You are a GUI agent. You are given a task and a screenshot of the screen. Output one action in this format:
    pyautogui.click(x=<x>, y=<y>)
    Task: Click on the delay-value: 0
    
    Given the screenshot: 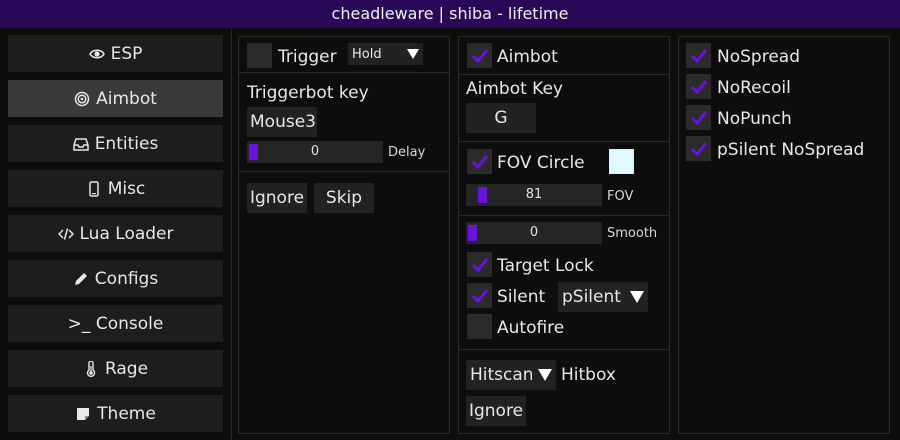 What is the action you would take?
    pyautogui.click(x=315, y=151)
    